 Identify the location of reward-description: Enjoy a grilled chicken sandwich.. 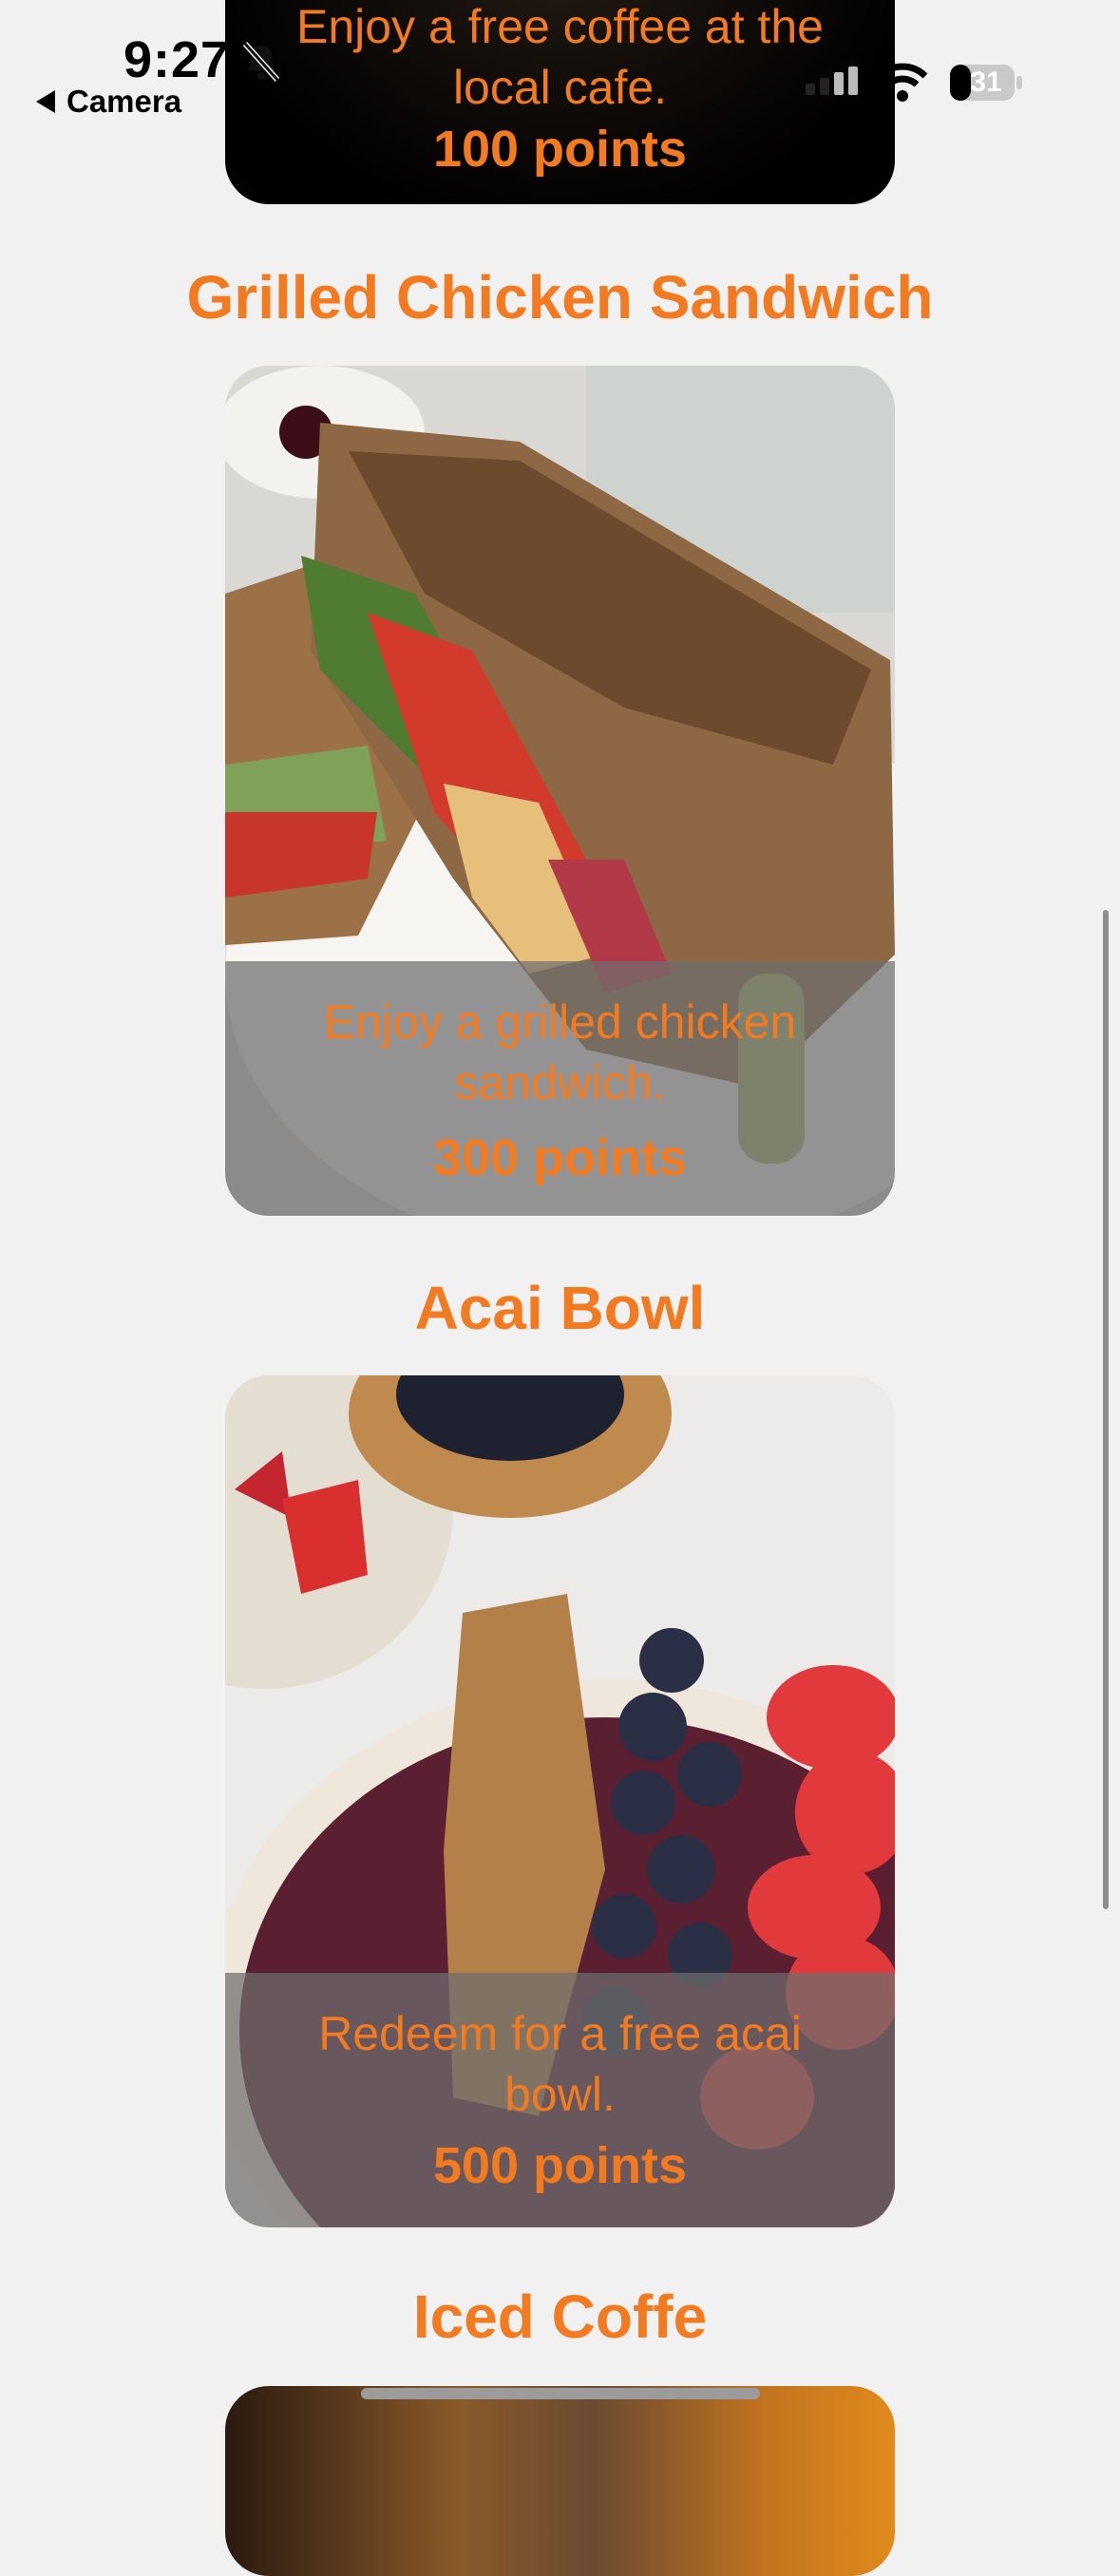
(560, 1052).